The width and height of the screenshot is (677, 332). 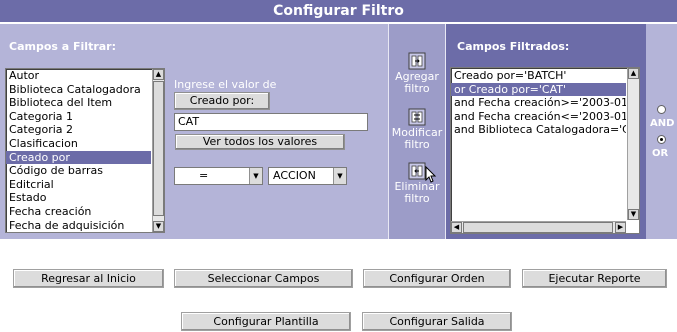 I want to click on operator-select: = ▼, so click(x=218, y=176).